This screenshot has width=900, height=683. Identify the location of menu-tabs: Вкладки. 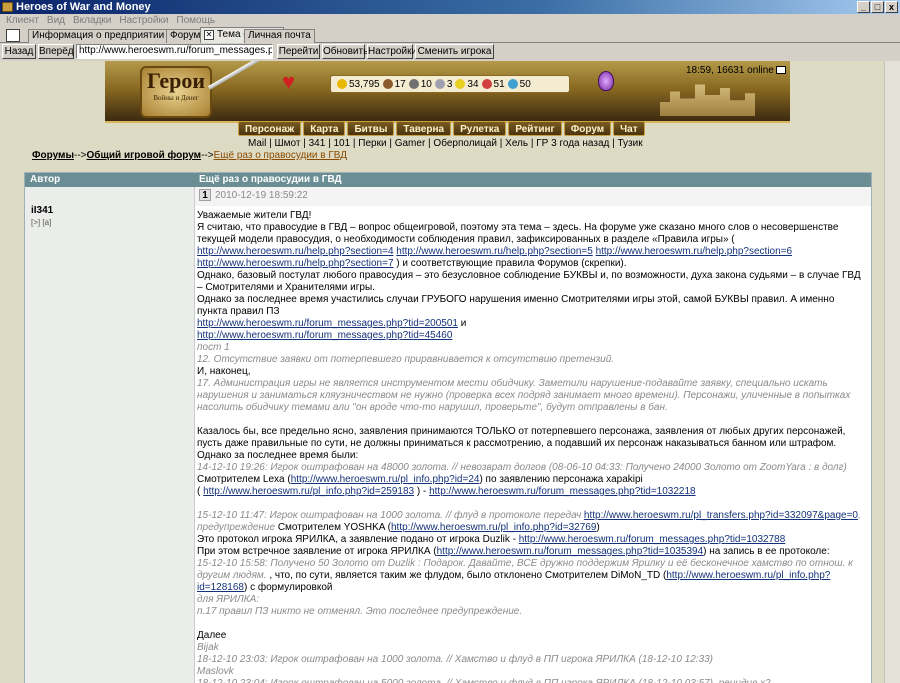
(92, 20).